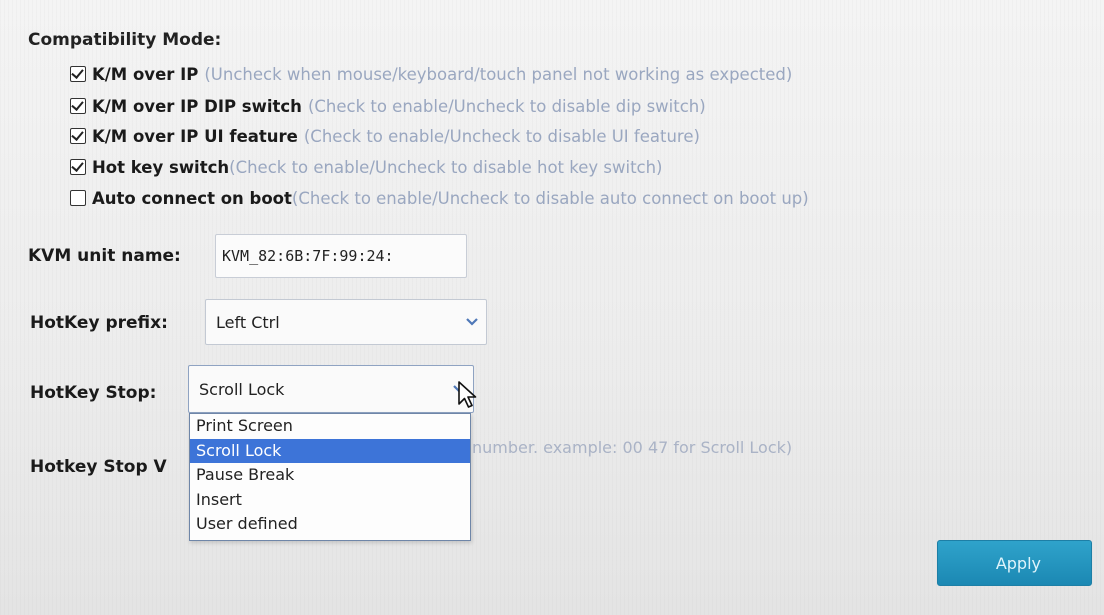  Describe the element at coordinates (161, 167) in the screenshot. I see `hot-key-switch-label: Hot key switch` at that location.